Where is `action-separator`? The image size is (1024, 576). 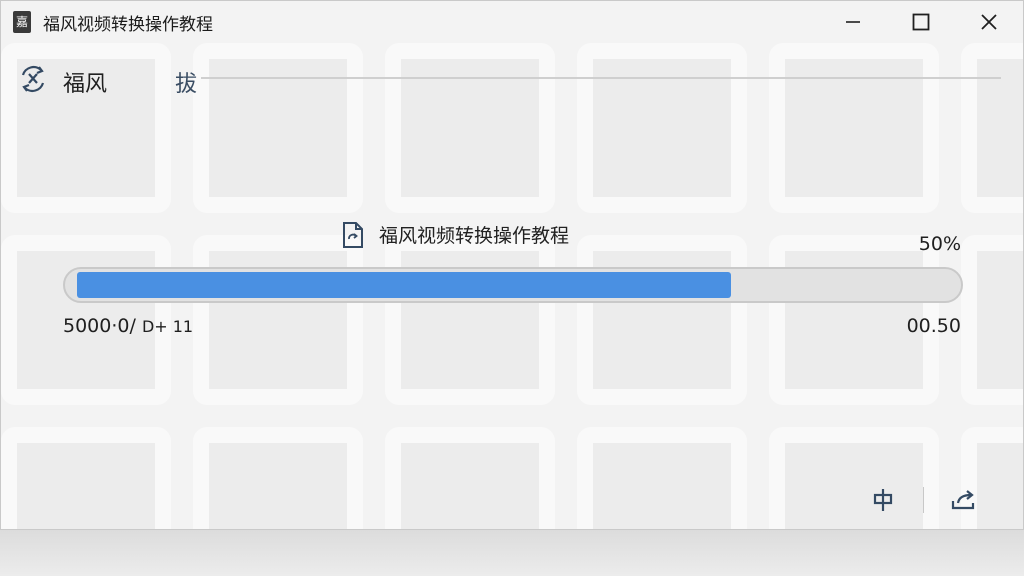 action-separator is located at coordinates (923, 500).